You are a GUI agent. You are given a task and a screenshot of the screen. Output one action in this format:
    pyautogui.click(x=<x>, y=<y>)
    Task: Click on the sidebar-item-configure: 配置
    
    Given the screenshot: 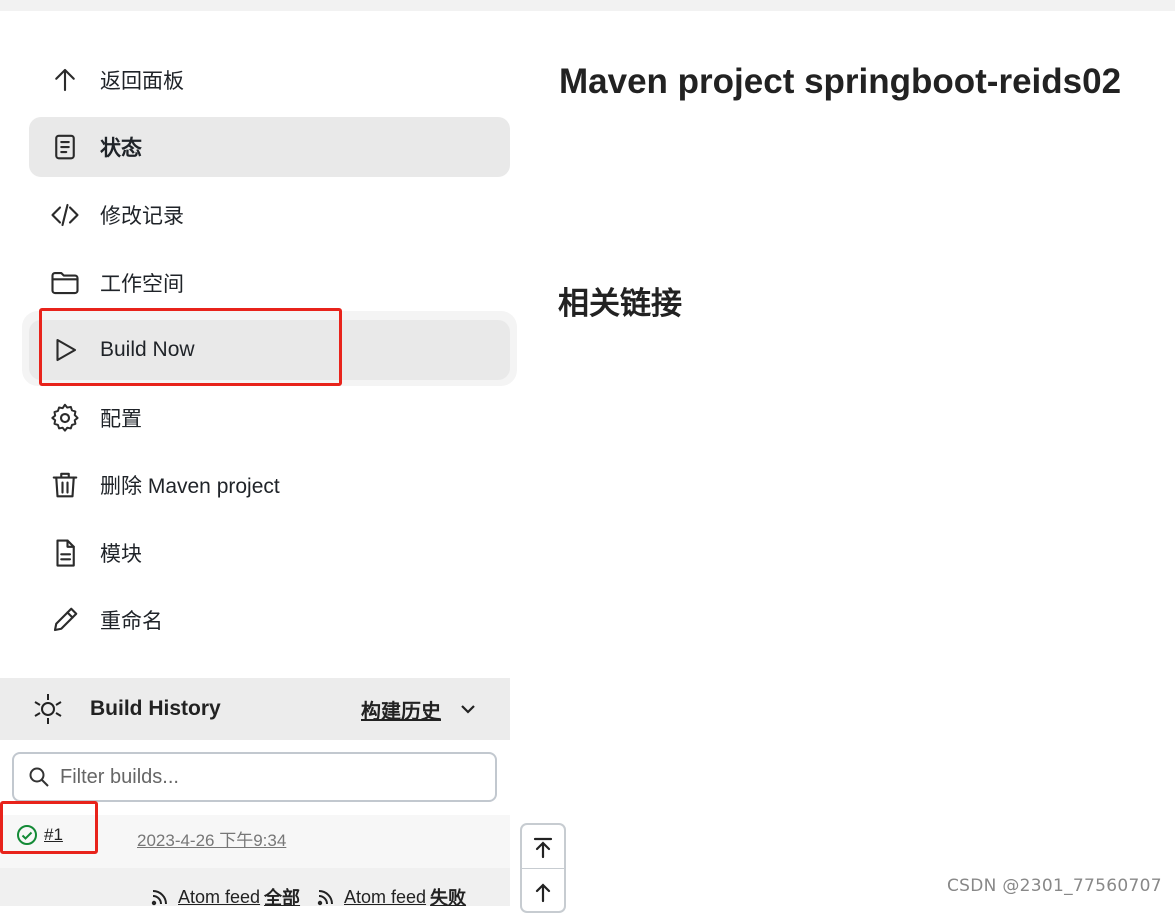 What is the action you would take?
    pyautogui.click(x=269, y=418)
    